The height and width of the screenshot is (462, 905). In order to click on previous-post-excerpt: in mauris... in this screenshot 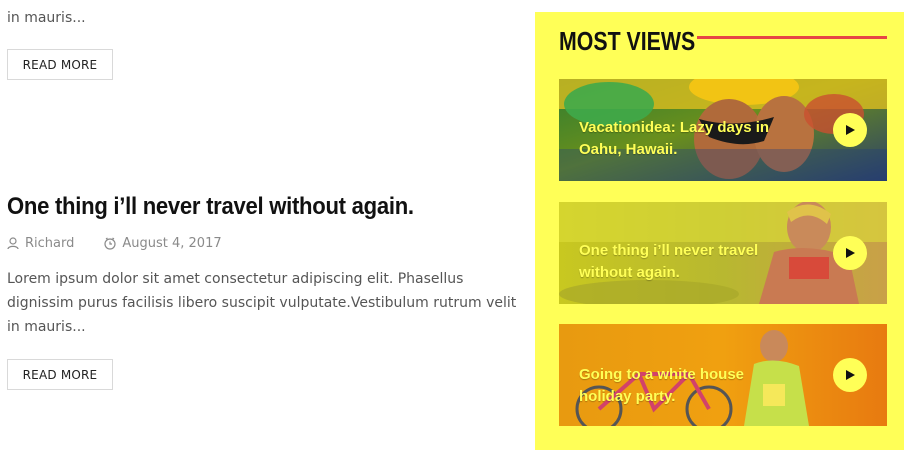, I will do `click(46, 18)`.